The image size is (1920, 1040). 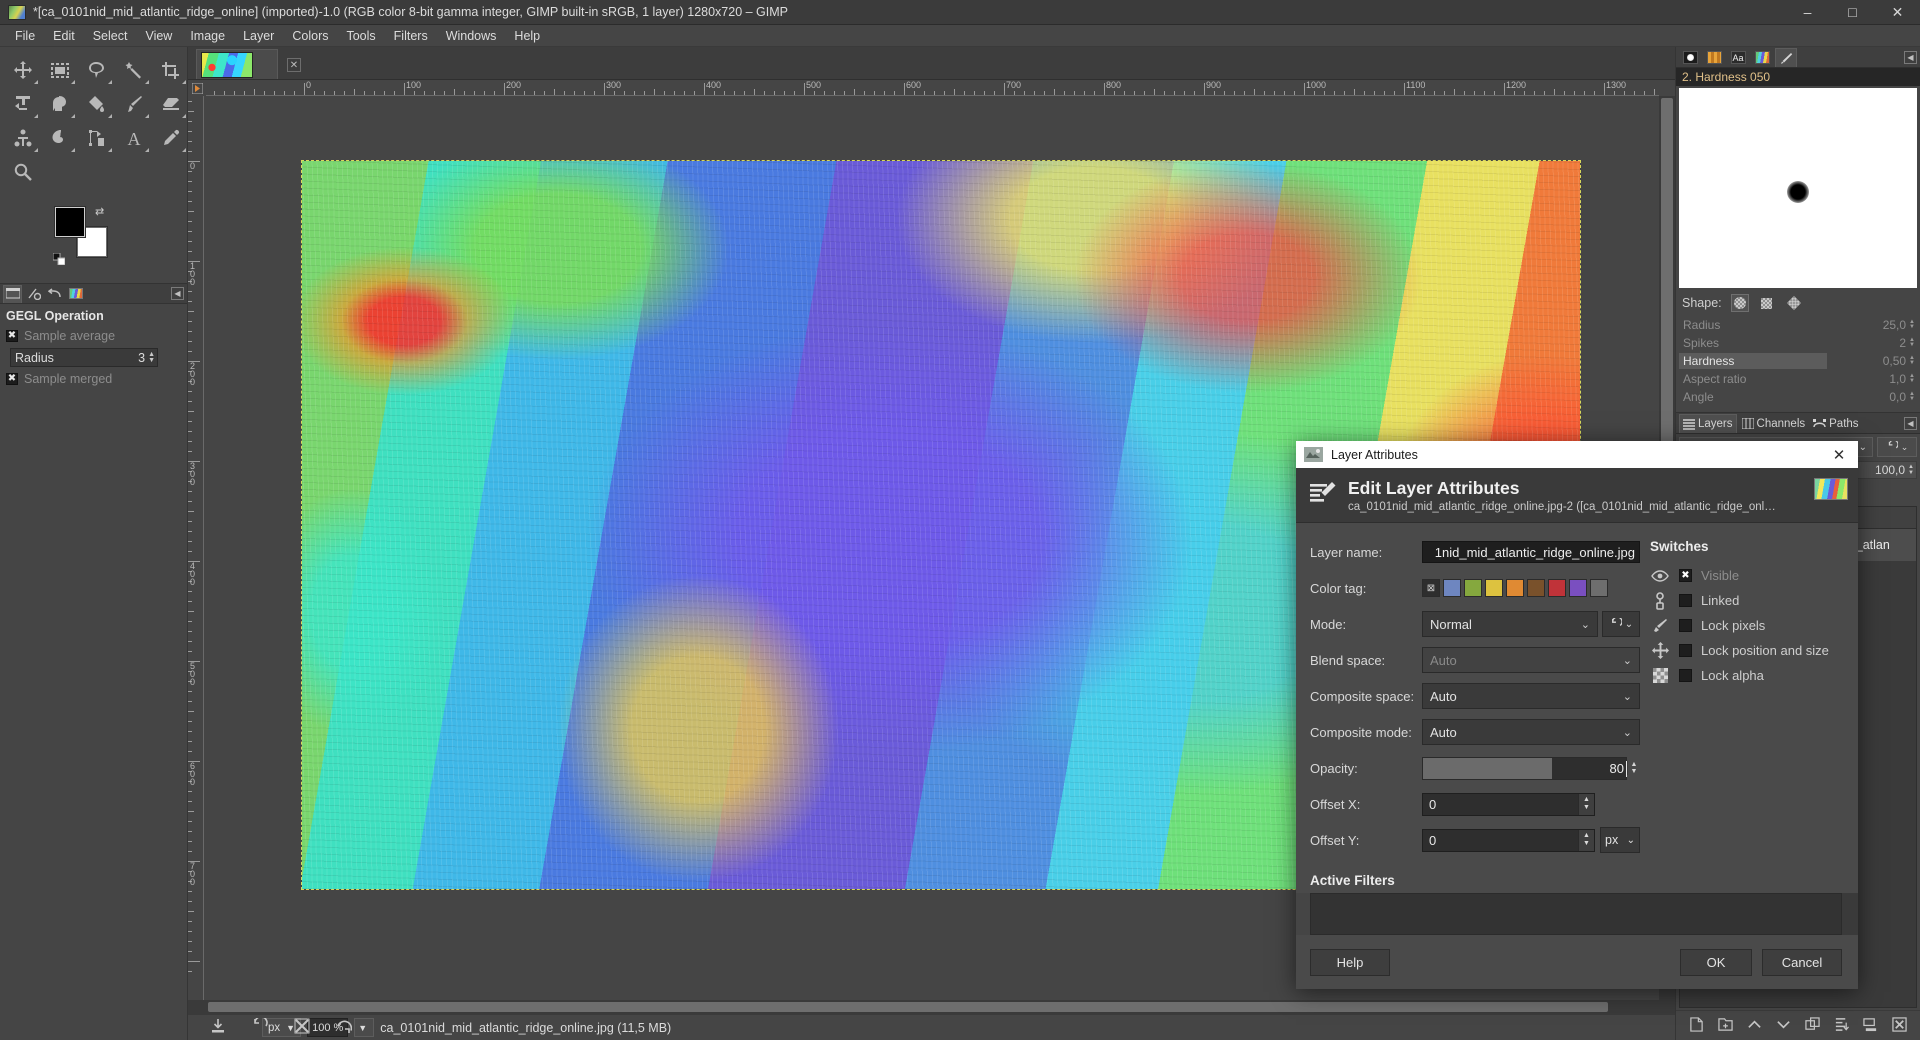 What do you see at coordinates (1802, 963) in the screenshot?
I see `cancel-button: Cancel` at bounding box center [1802, 963].